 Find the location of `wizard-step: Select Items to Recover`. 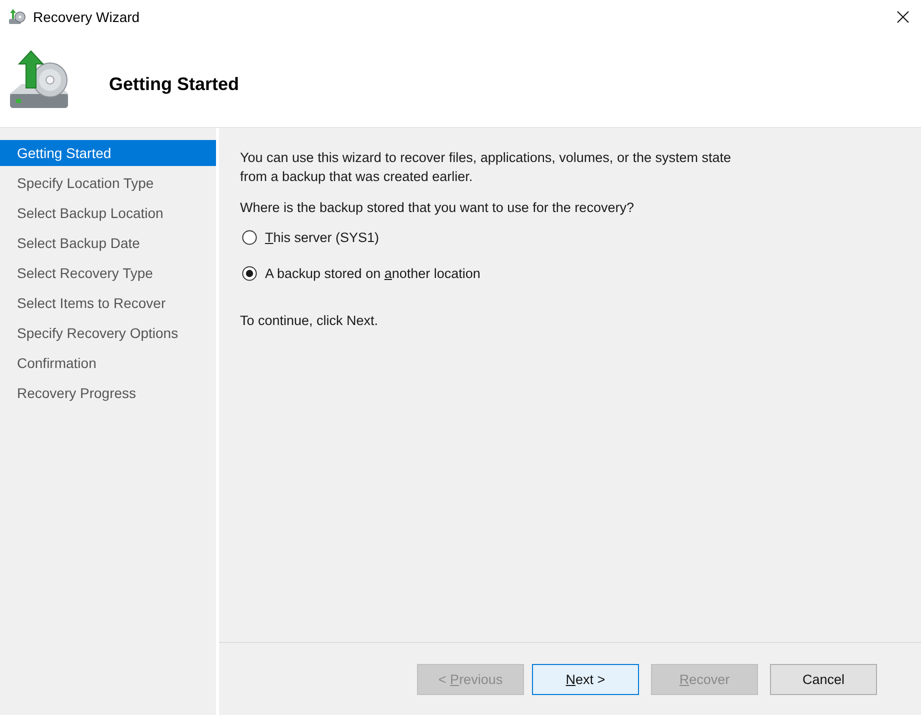

wizard-step: Select Items to Recover is located at coordinates (108, 303).